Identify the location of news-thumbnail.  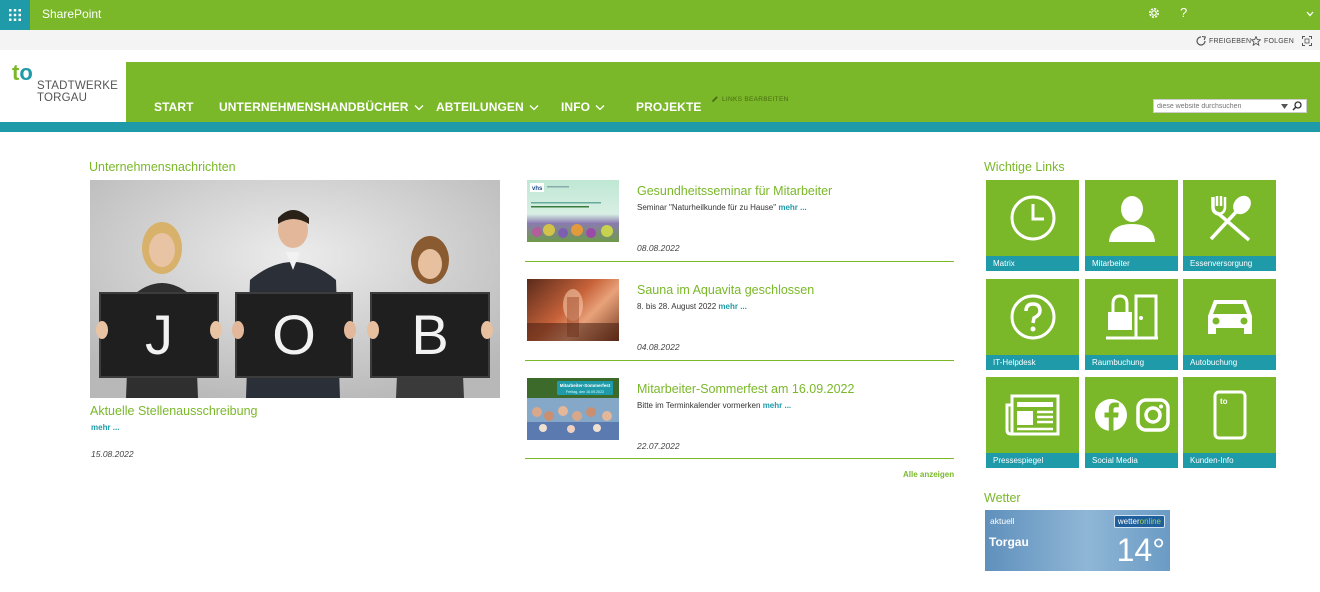
(573, 310).